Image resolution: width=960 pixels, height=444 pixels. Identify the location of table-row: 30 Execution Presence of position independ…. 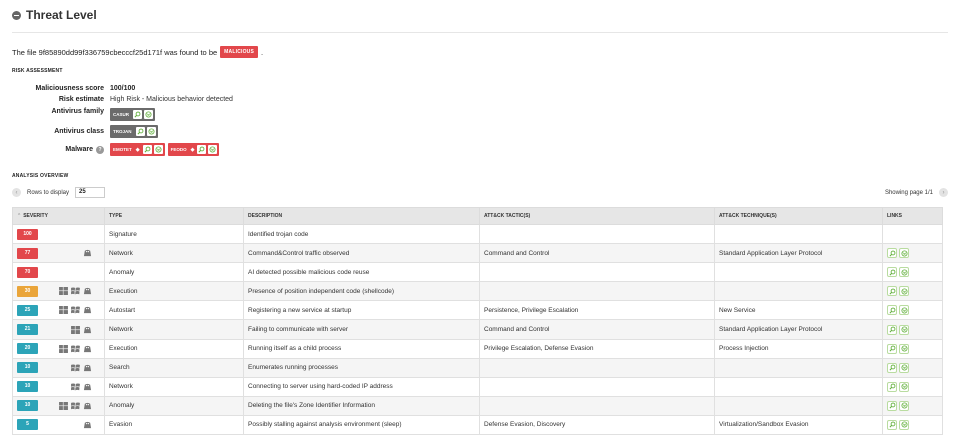
(477, 291).